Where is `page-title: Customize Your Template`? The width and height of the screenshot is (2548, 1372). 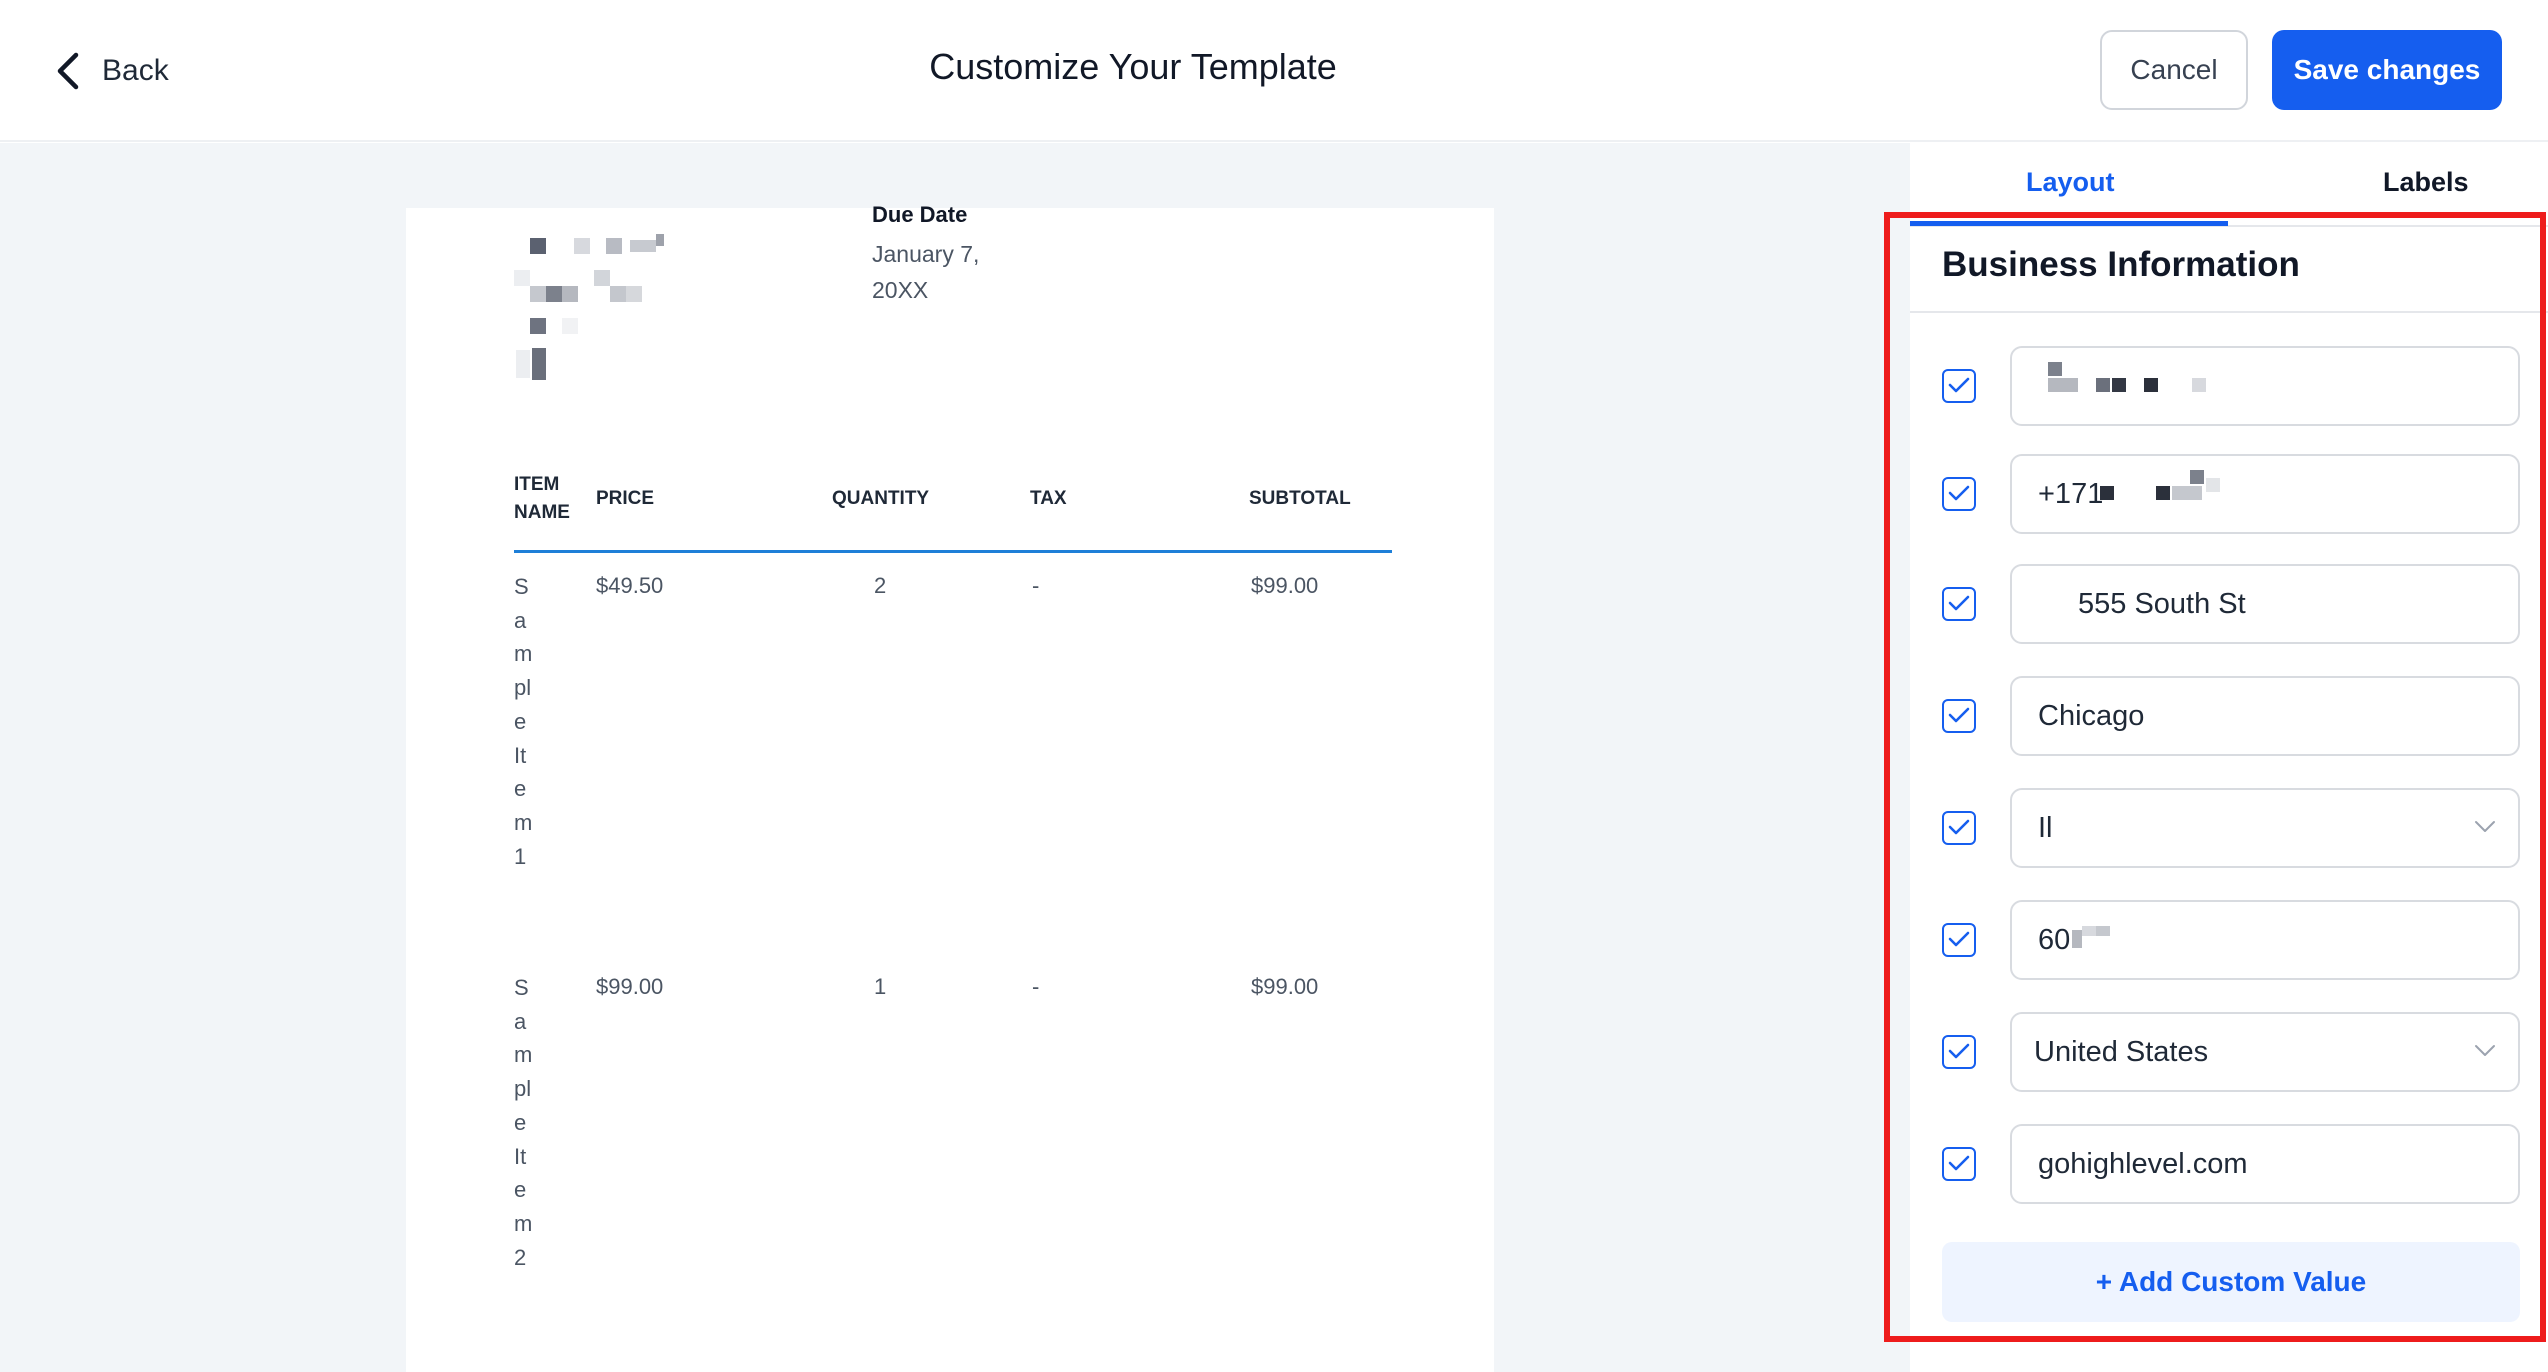 page-title: Customize Your Template is located at coordinates (1133, 66).